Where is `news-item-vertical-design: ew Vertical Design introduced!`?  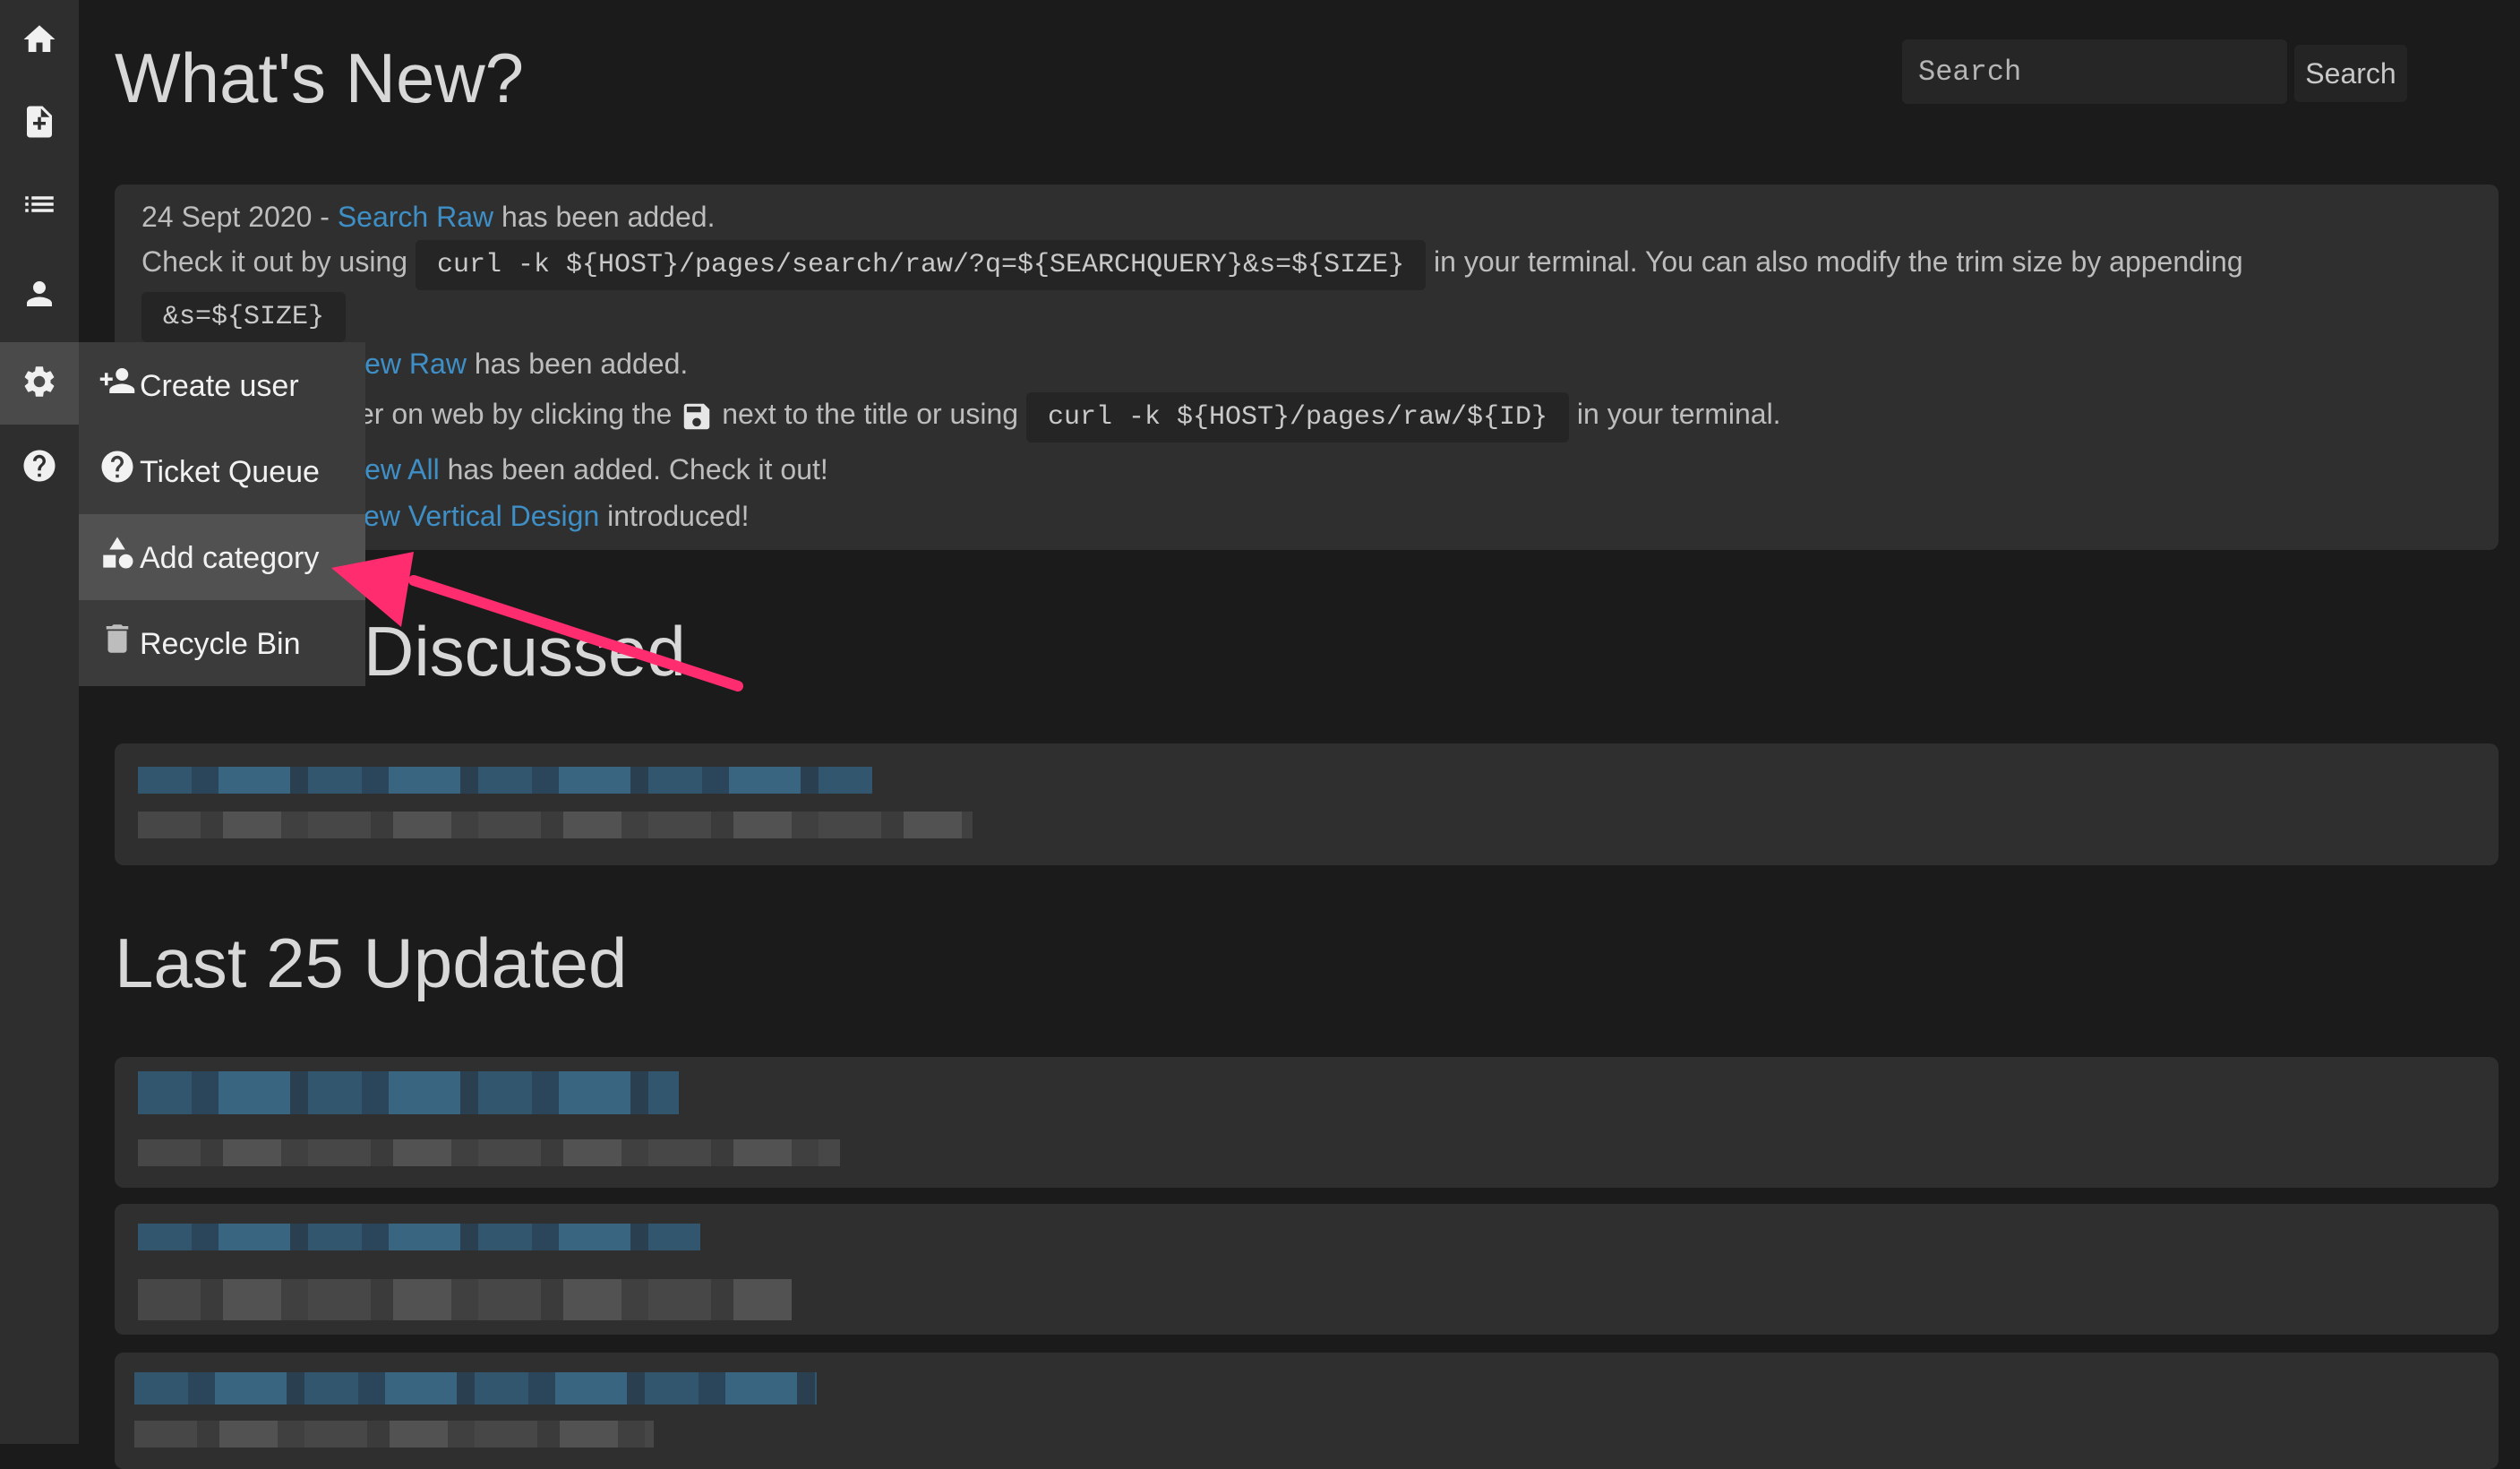
news-item-vertical-design: ew Vertical Design introduced! is located at coordinates (557, 516).